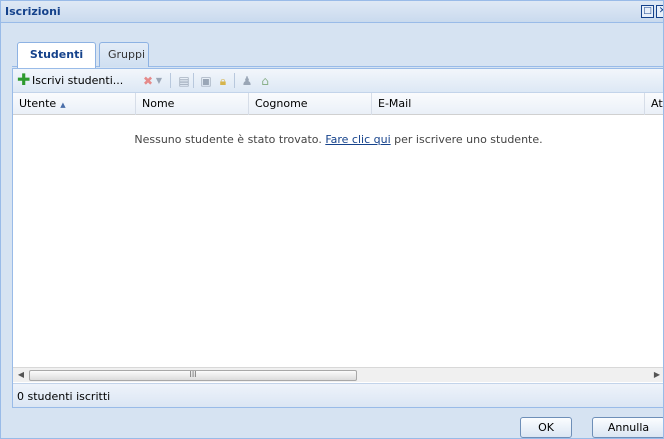 The image size is (664, 439). Describe the element at coordinates (230, 139) in the screenshot. I see `empty-message-prefix: Nessuno studente è stato trovato.` at that location.